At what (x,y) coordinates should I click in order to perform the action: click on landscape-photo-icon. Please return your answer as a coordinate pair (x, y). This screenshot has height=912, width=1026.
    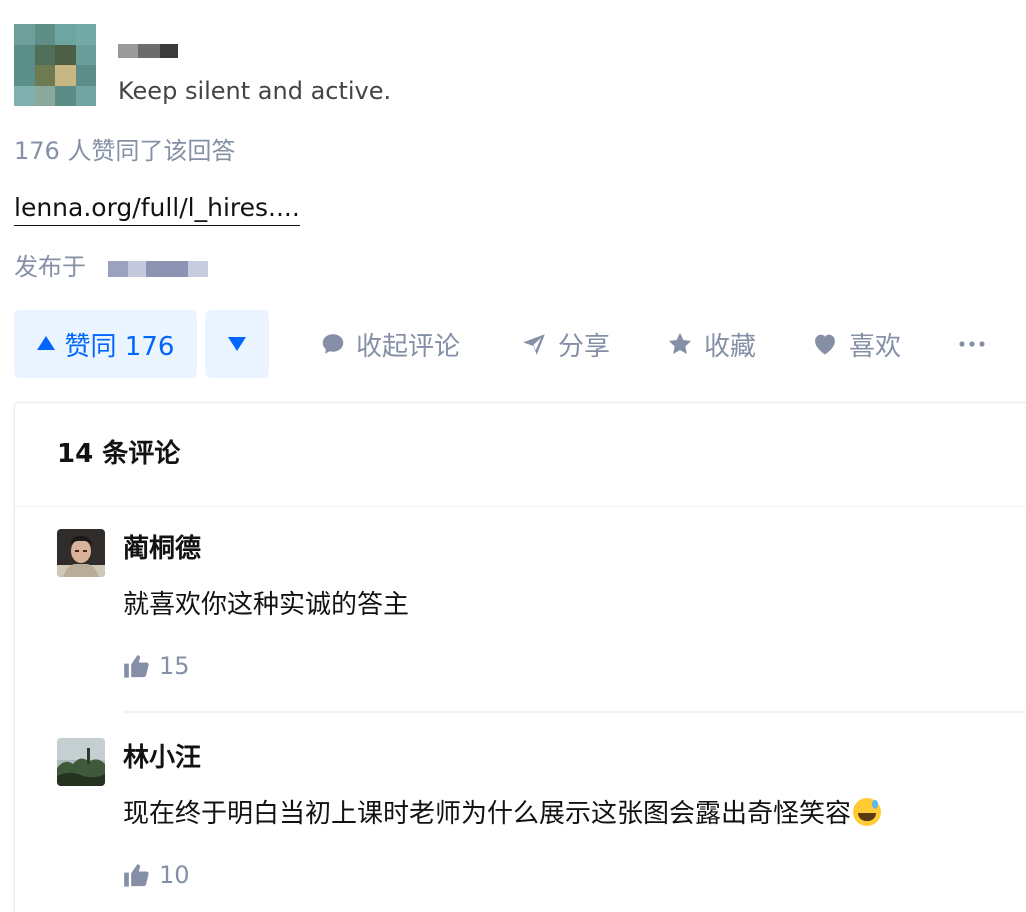
    Looking at the image, I should click on (81, 762).